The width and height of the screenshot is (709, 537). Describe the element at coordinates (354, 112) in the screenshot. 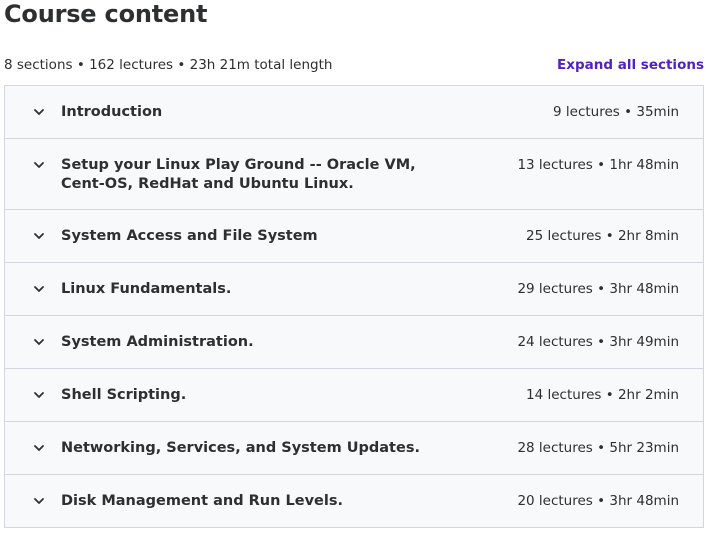

I see `section-introduction: Introduction 9 lectures • 35min` at that location.